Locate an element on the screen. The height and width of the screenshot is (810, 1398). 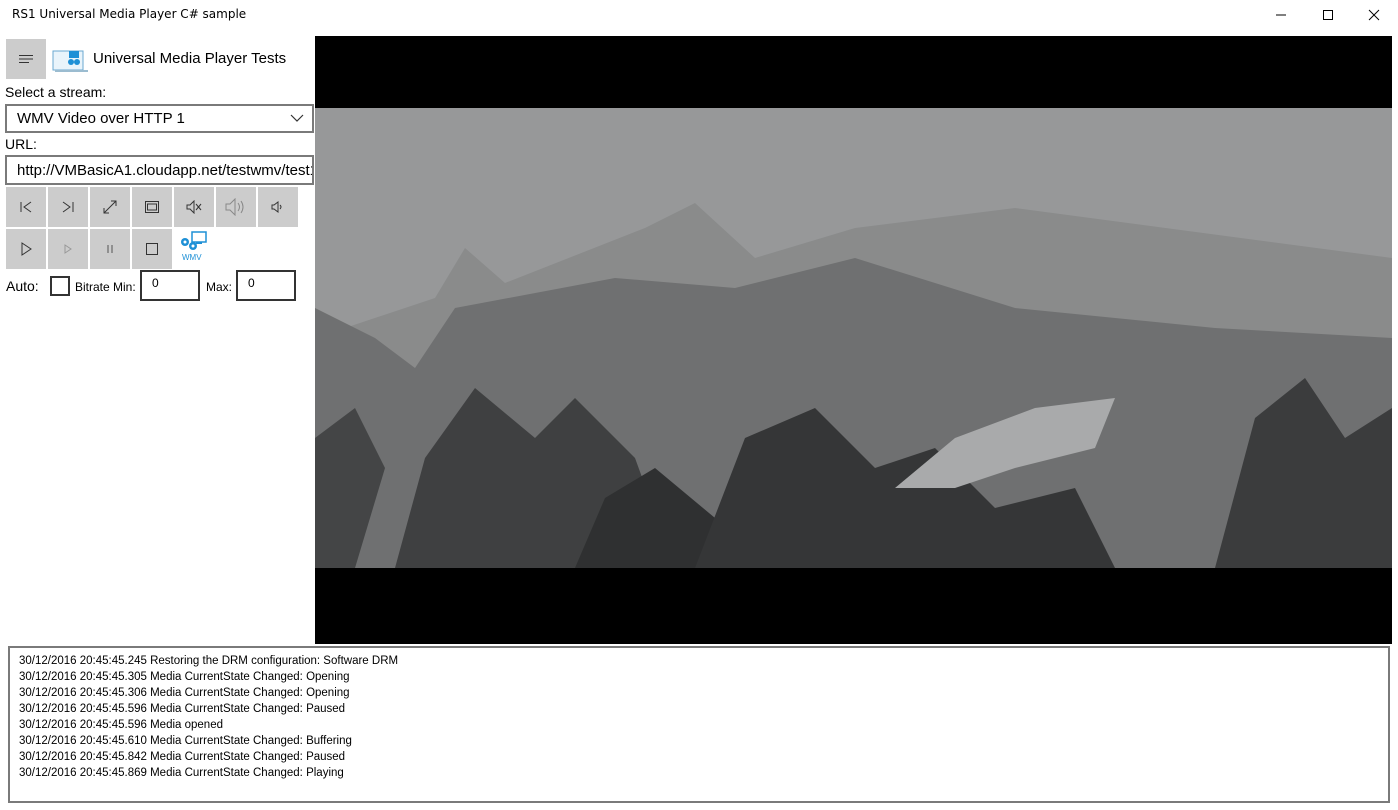
play-disabled-button is located at coordinates (68, 249).